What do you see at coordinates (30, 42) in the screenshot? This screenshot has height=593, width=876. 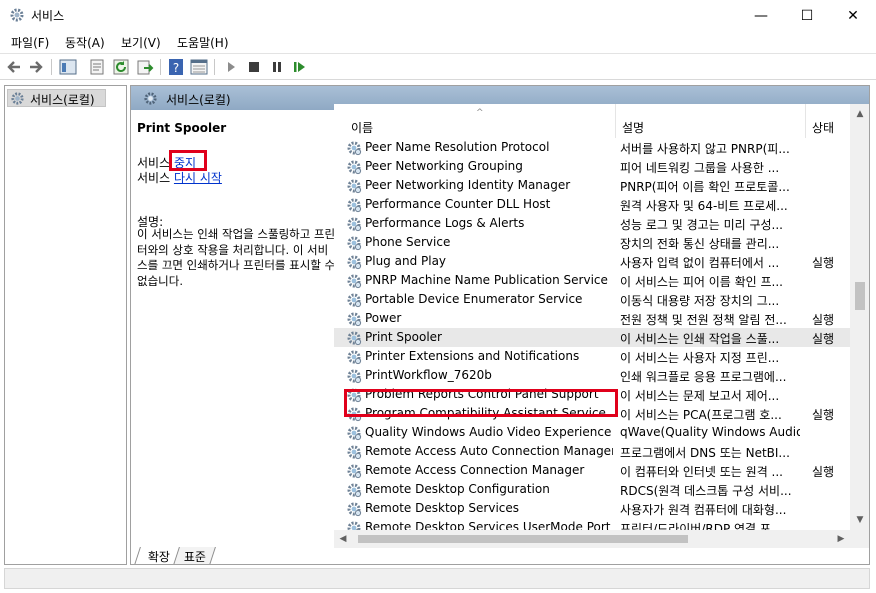 I see `menu-file: 파일(F)` at bounding box center [30, 42].